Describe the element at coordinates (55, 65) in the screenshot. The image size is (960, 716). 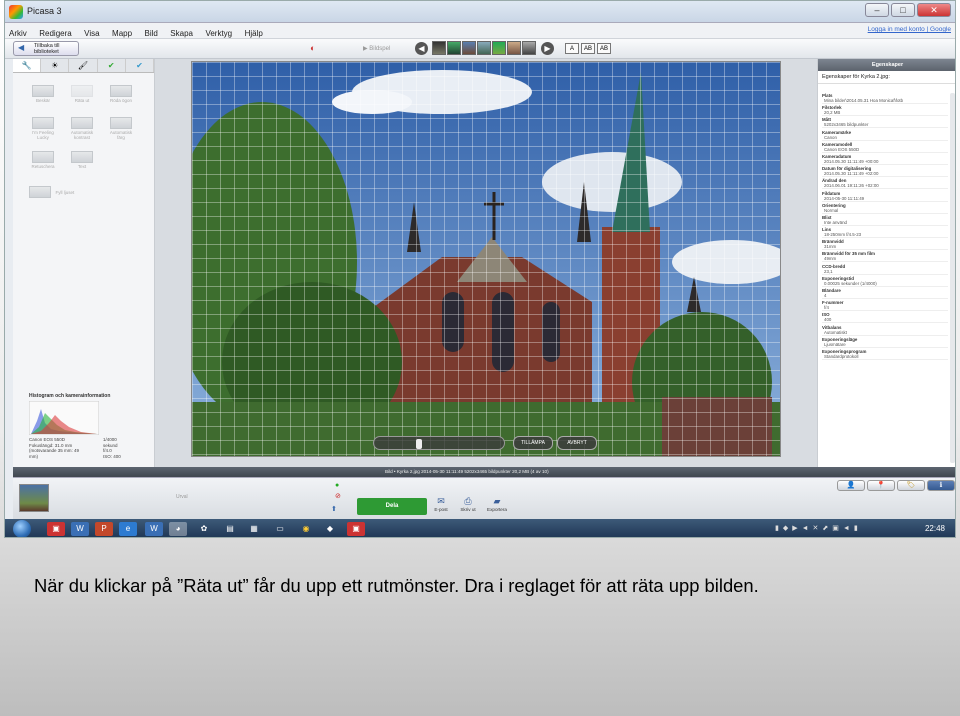
I see `tab-tuning-sun-icon: ☀` at that location.